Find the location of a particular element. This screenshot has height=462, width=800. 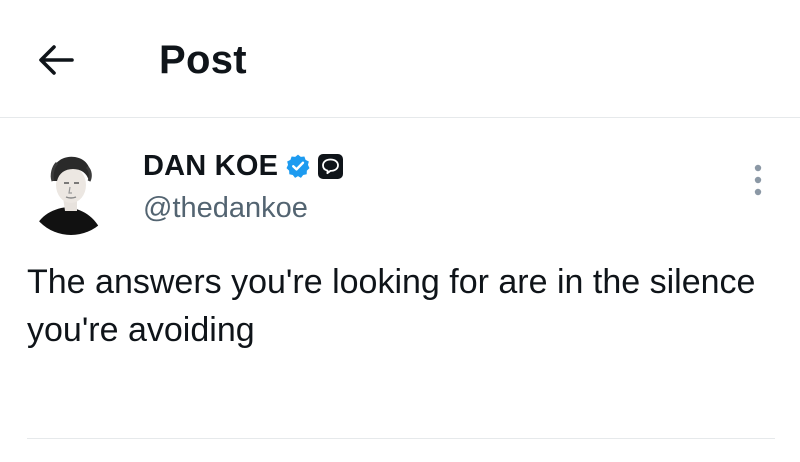

divider is located at coordinates (401, 438).